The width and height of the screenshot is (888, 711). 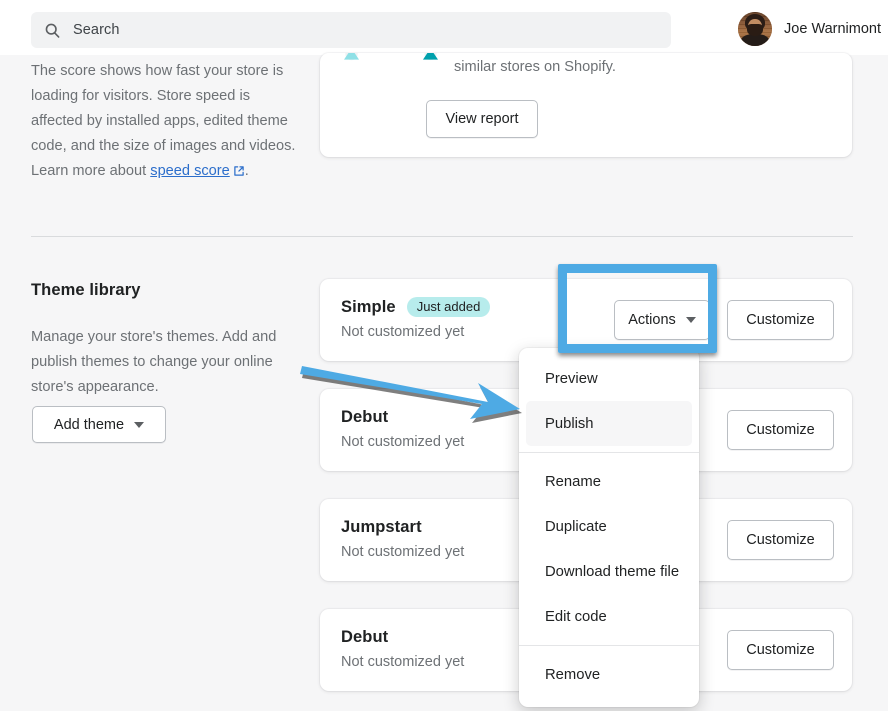 What do you see at coordinates (571, 378) in the screenshot?
I see `menu-item-label: Preview` at bounding box center [571, 378].